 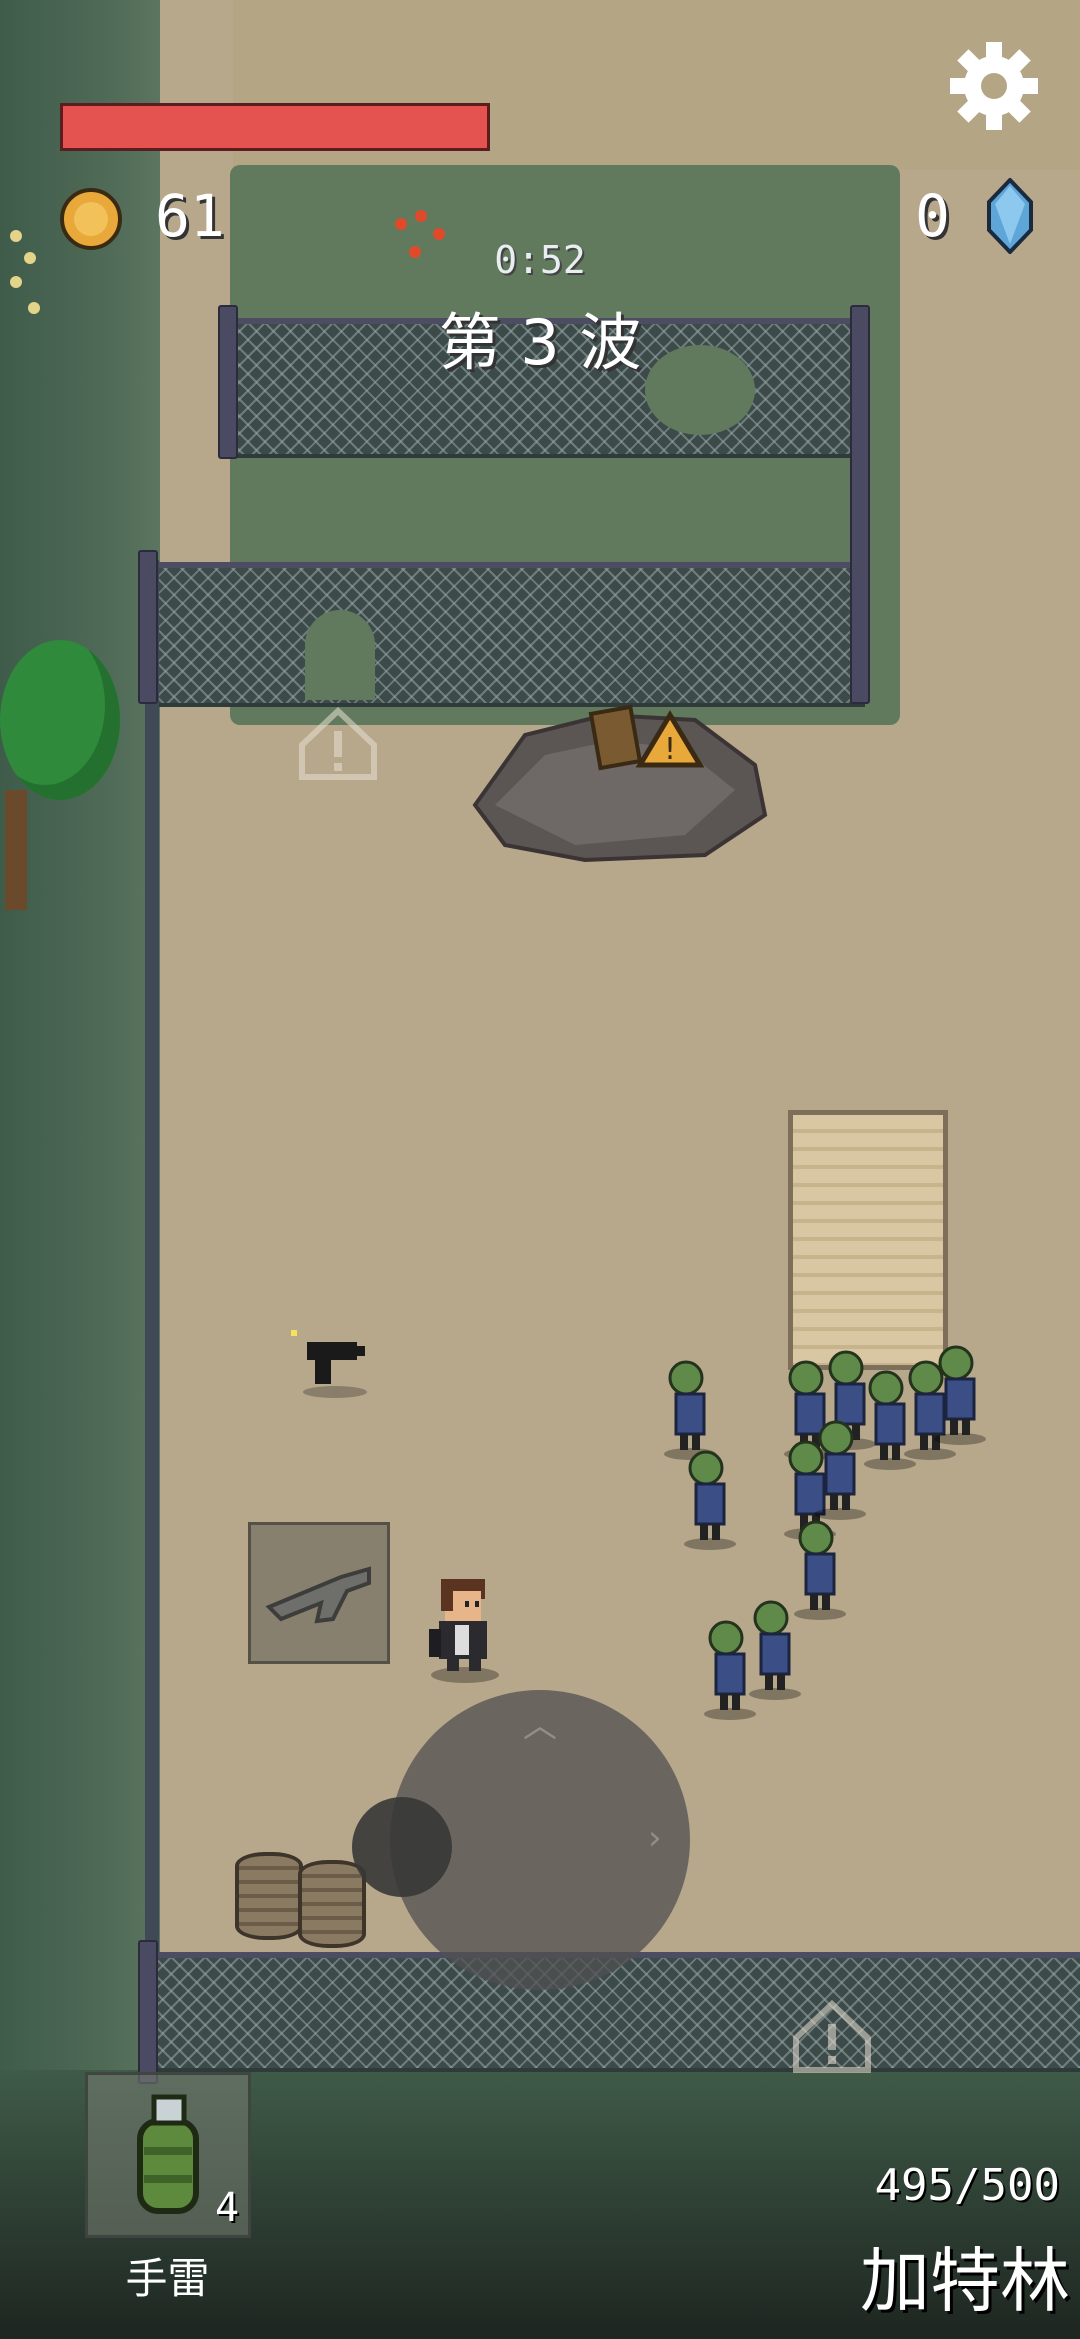 I want to click on joystick-right-arrow-icon: ›, so click(x=655, y=1838).